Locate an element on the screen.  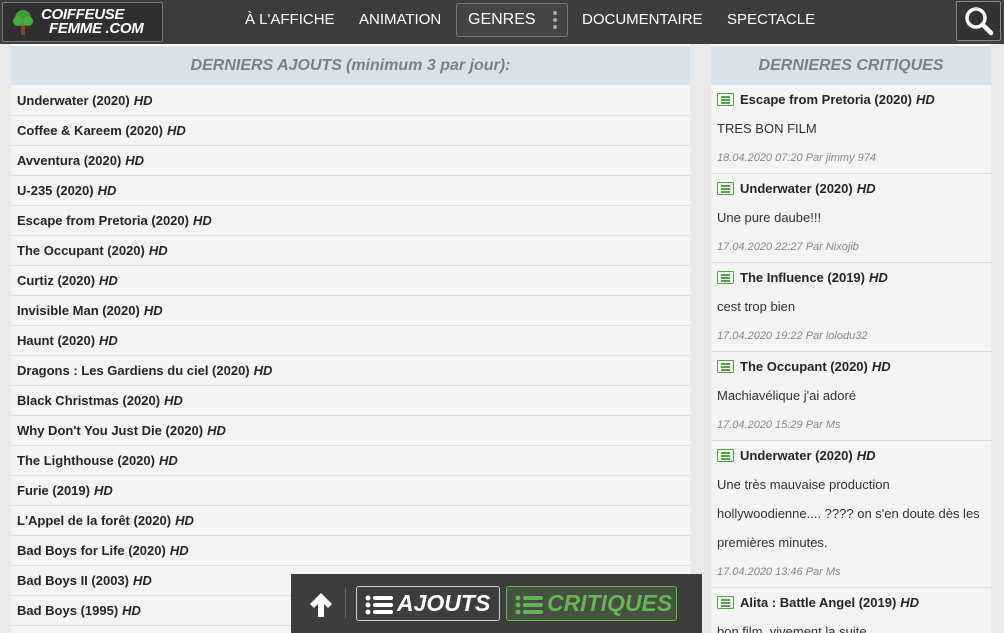
ajouts-button-label: AJOUTS is located at coordinates (444, 603).